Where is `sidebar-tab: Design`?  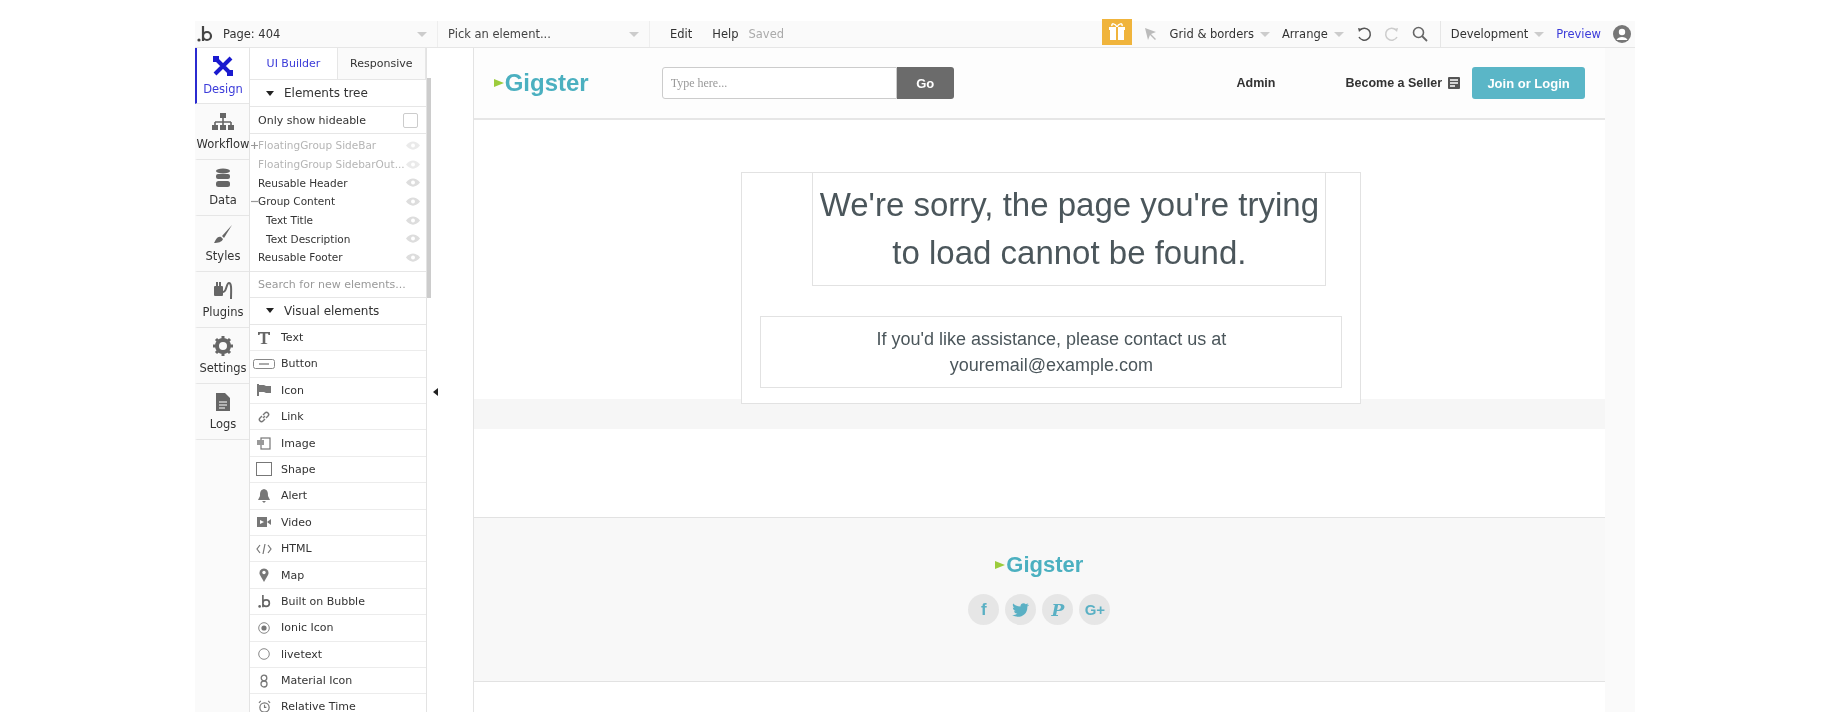
sidebar-tab: Design is located at coordinates (222, 76).